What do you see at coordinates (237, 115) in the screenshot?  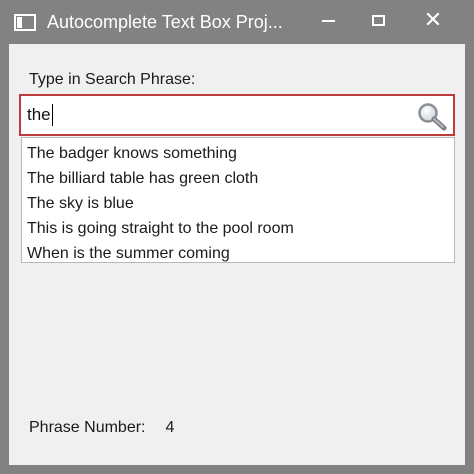 I see `search-input: the` at bounding box center [237, 115].